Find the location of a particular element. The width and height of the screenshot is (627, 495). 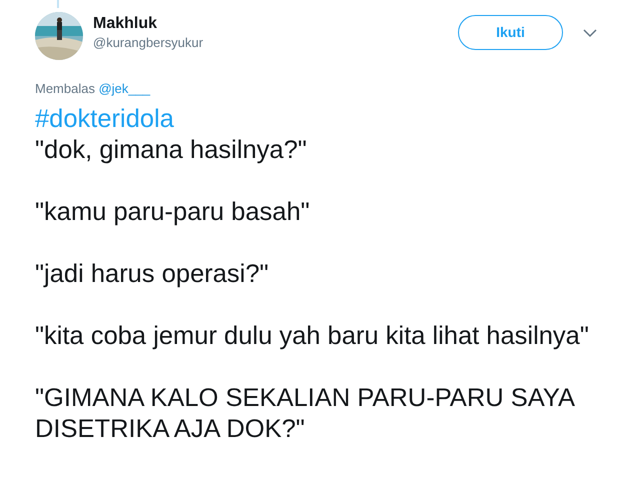

hashtag-link: #dokteridola is located at coordinates (104, 119).